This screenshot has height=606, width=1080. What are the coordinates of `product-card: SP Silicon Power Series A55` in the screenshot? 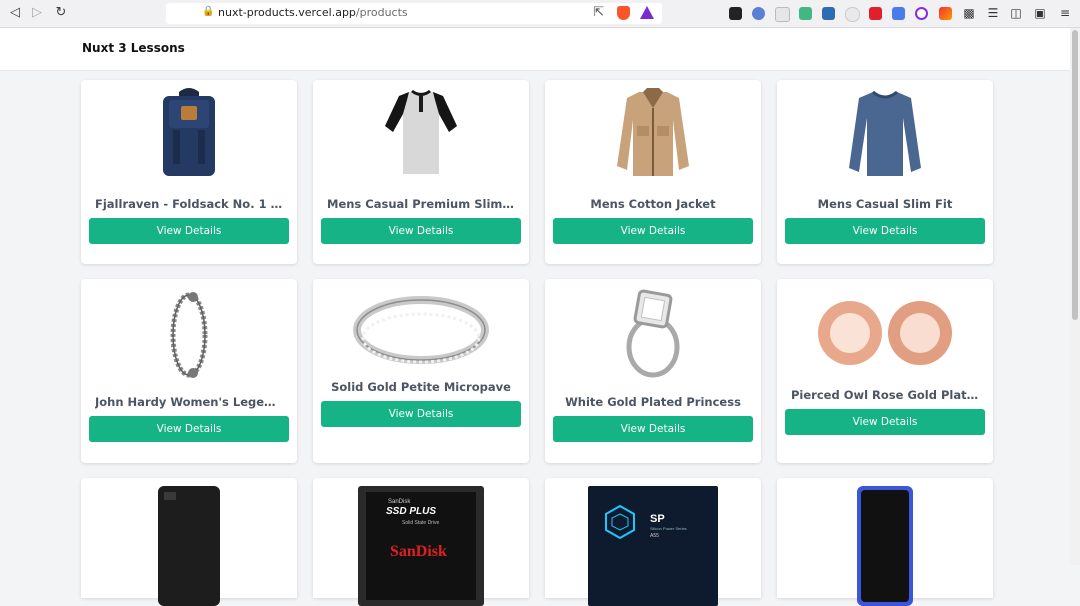 It's located at (653, 542).